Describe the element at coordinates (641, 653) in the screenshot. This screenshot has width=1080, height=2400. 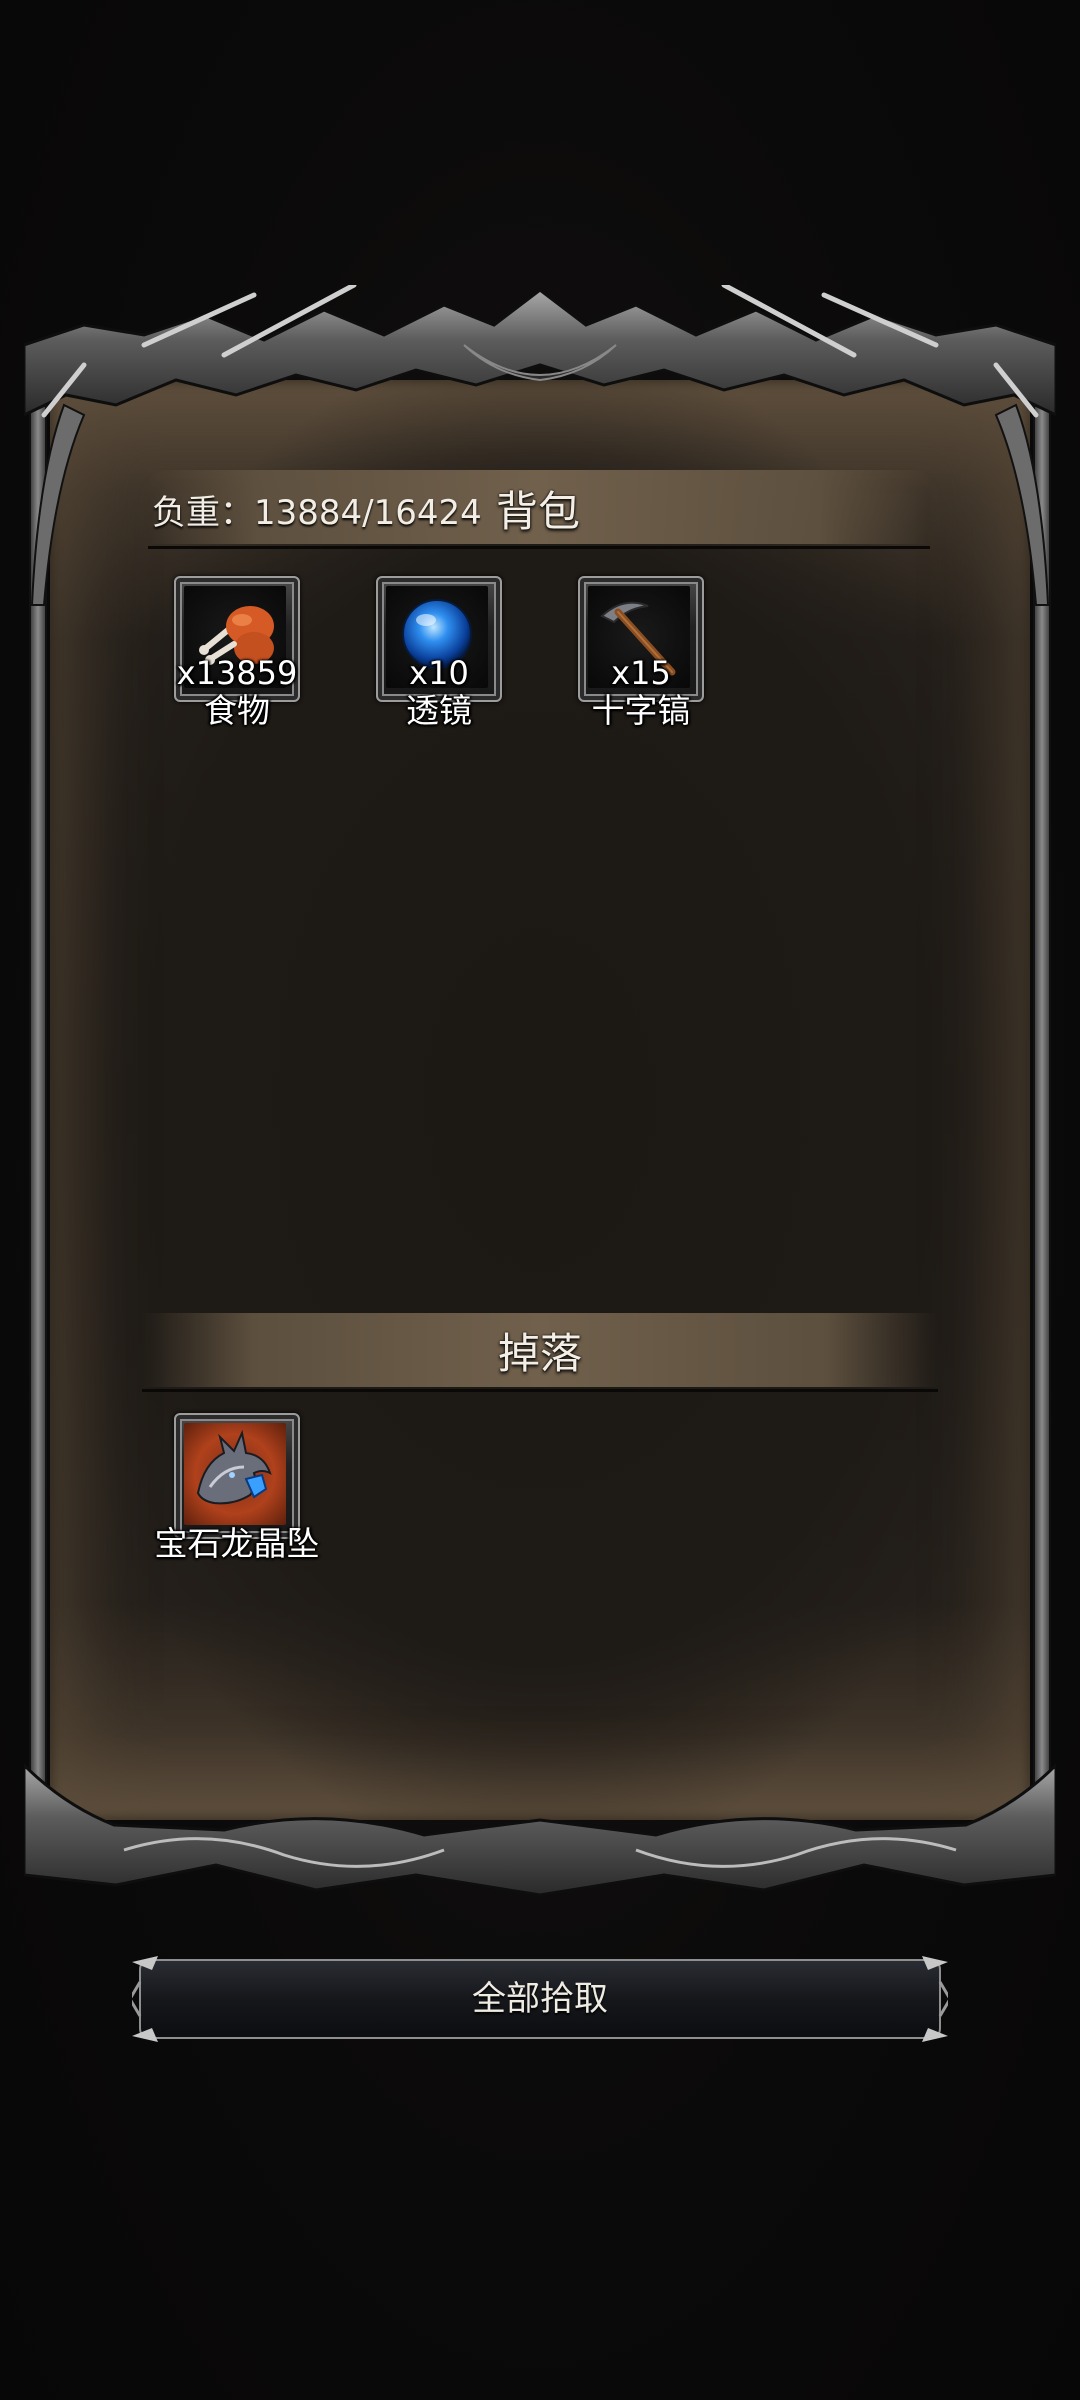
I see `bag-item-pickaxe: x15 十字镐` at that location.